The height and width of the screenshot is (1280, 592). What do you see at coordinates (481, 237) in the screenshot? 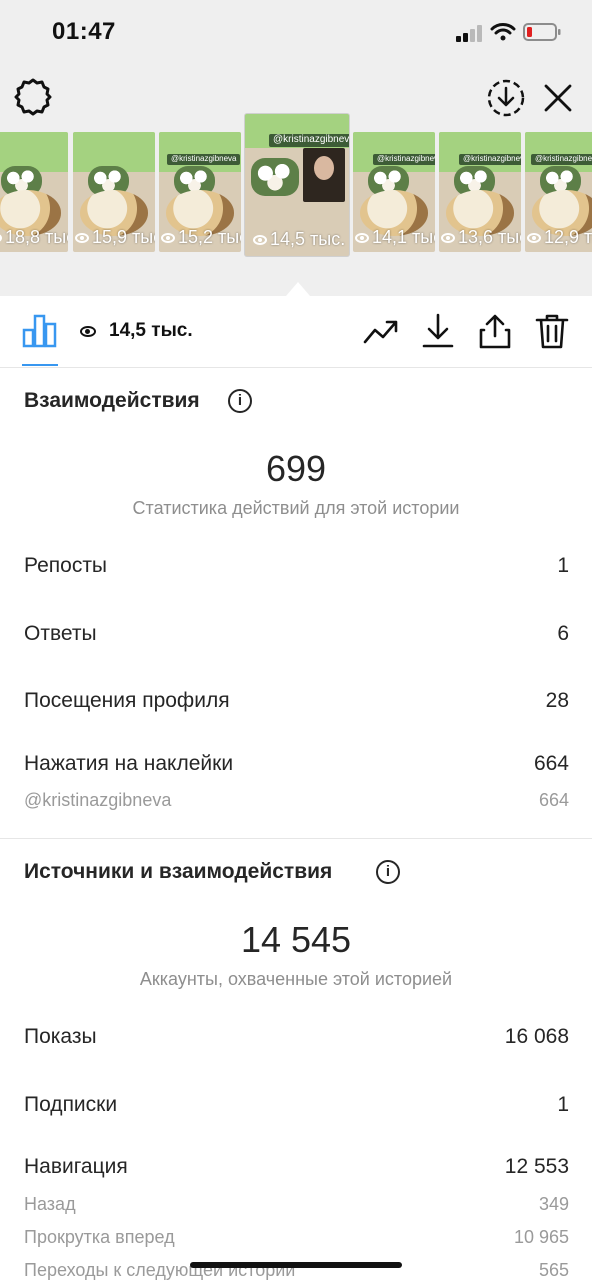
I see `story-view-count: 13,6 тыс.` at bounding box center [481, 237].